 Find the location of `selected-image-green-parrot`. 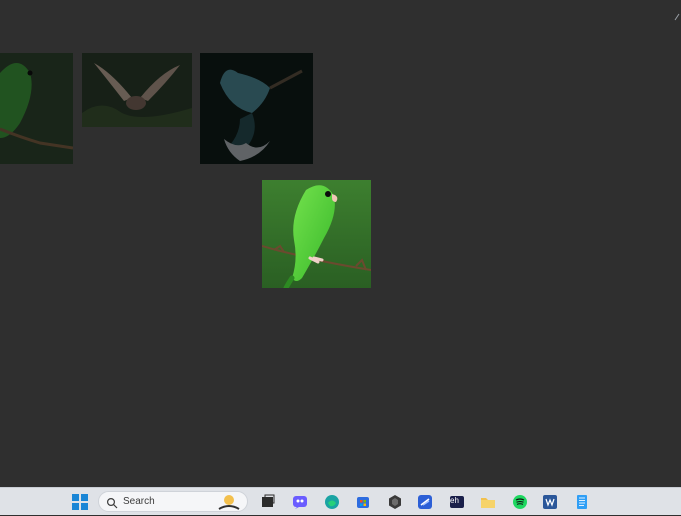

selected-image-green-parrot is located at coordinates (316, 234).